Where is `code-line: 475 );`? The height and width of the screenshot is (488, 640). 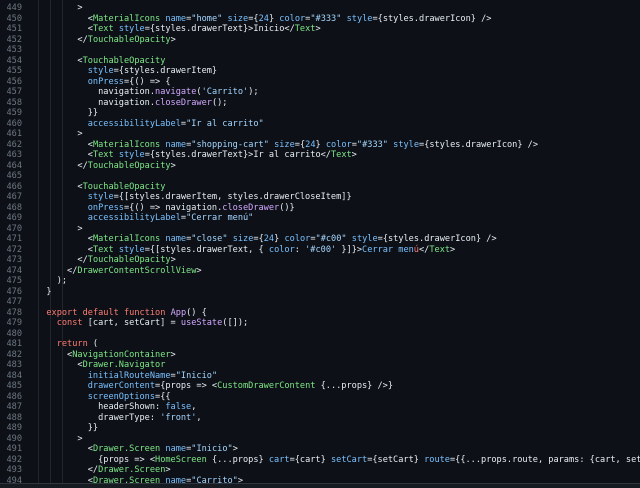
code-line: 475 ); is located at coordinates (320, 281).